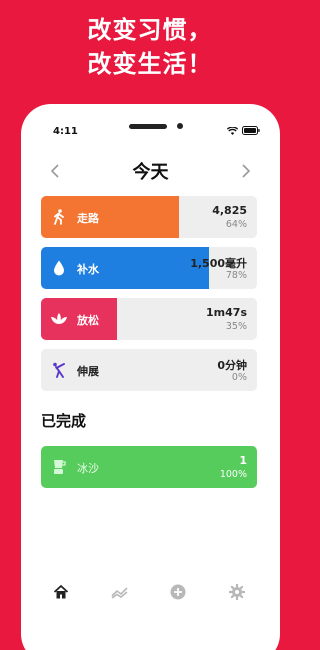 This screenshot has height=650, width=320. What do you see at coordinates (149, 268) in the screenshot?
I see `habit-row-water: 补水 1,500毫升 78%` at bounding box center [149, 268].